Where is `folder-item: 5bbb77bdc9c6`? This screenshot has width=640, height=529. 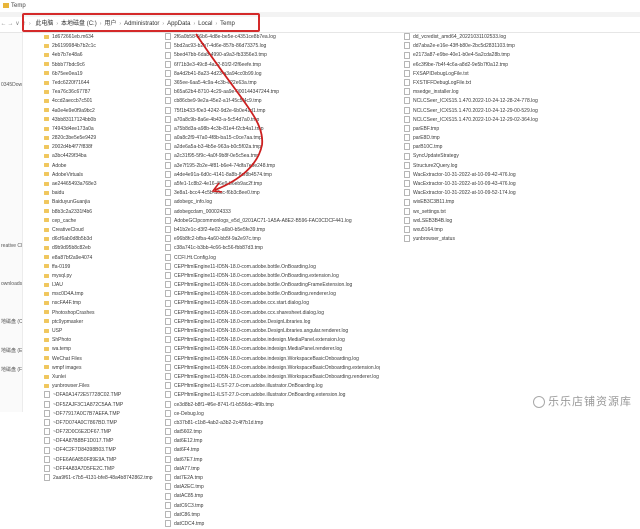
folder-item: 5bbb77bdc9c6 is located at coordinates (101, 65).